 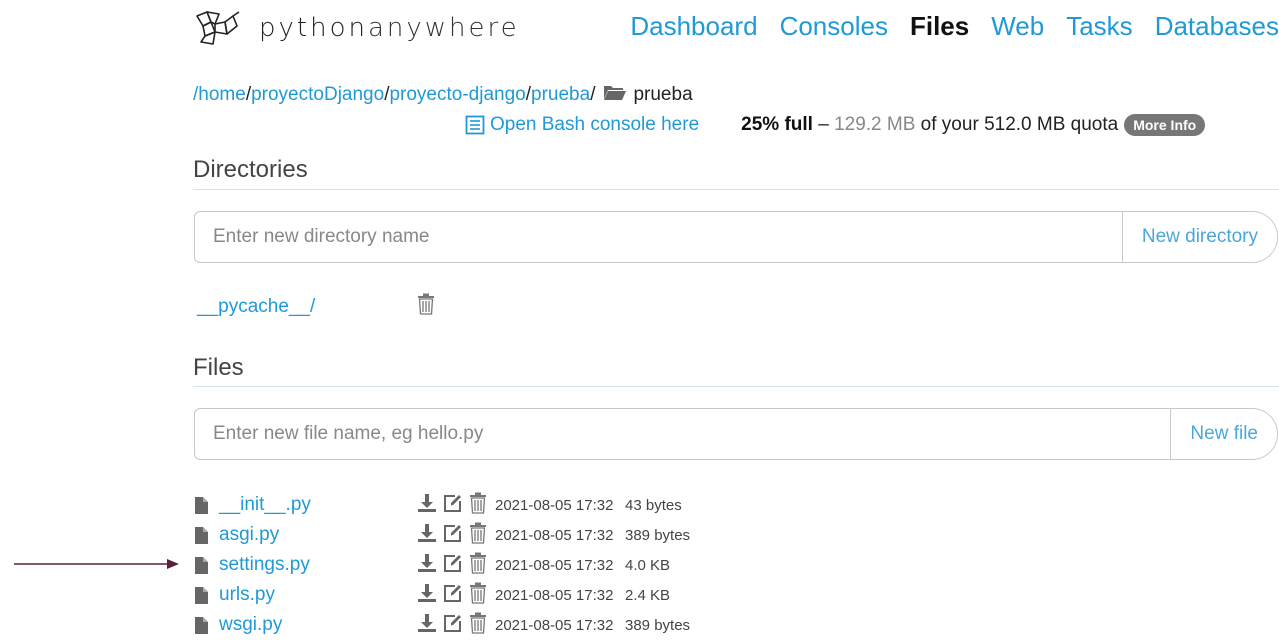 I want to click on file-row: wsgi.py 2021-08-05 17:32 389 bytes, so click(x=442, y=625).